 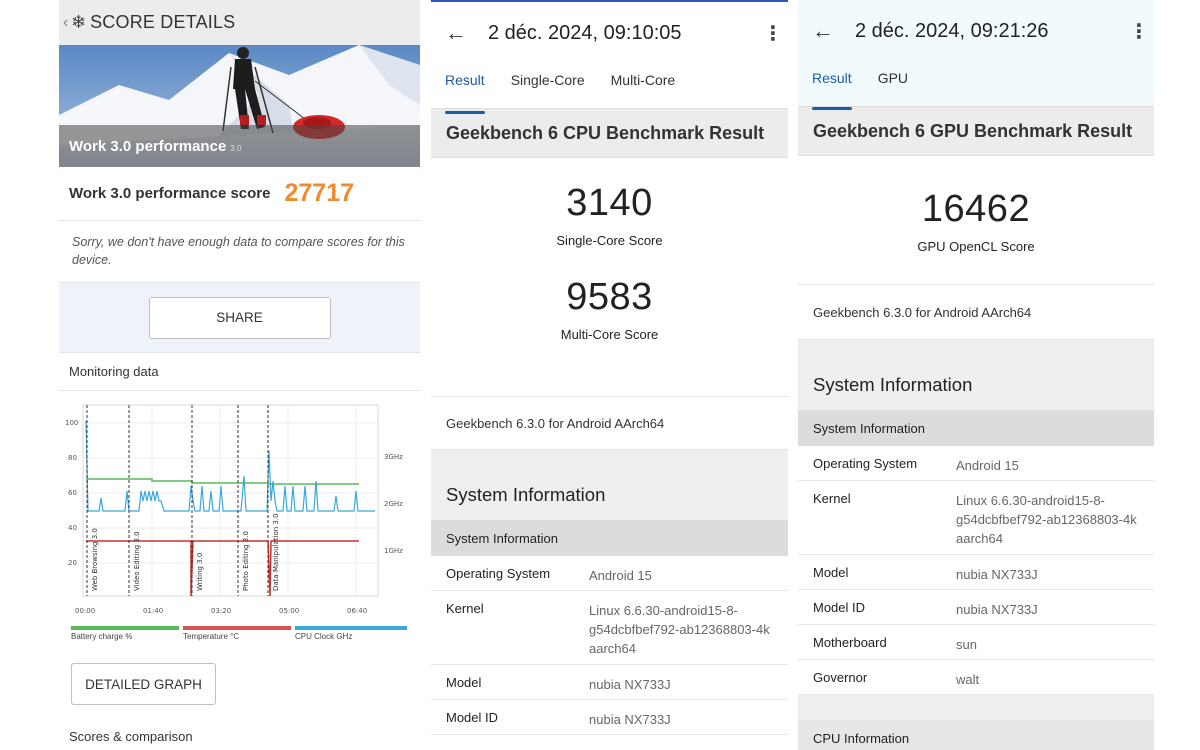 I want to click on info-key: Governor, so click(x=840, y=677).